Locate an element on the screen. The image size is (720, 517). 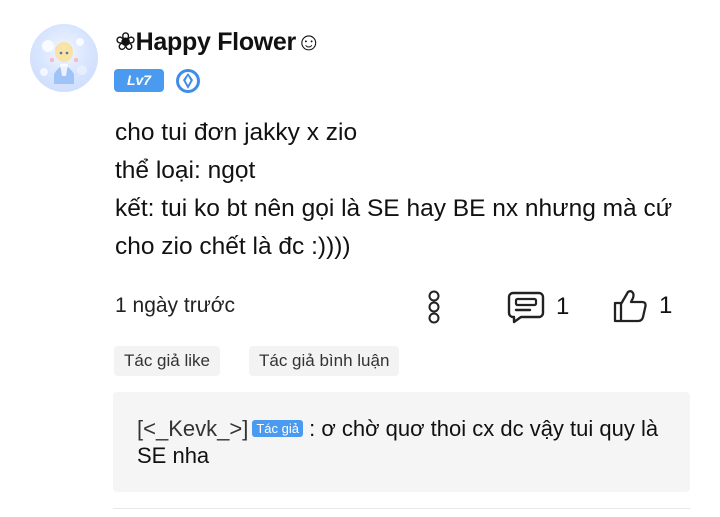
avatar is located at coordinates (64, 58).